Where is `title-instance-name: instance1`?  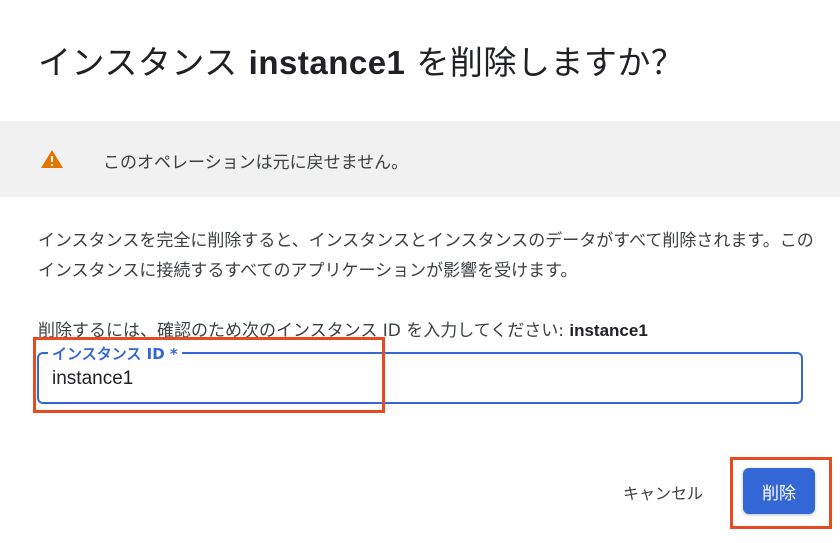
title-instance-name: instance1 is located at coordinates (327, 62).